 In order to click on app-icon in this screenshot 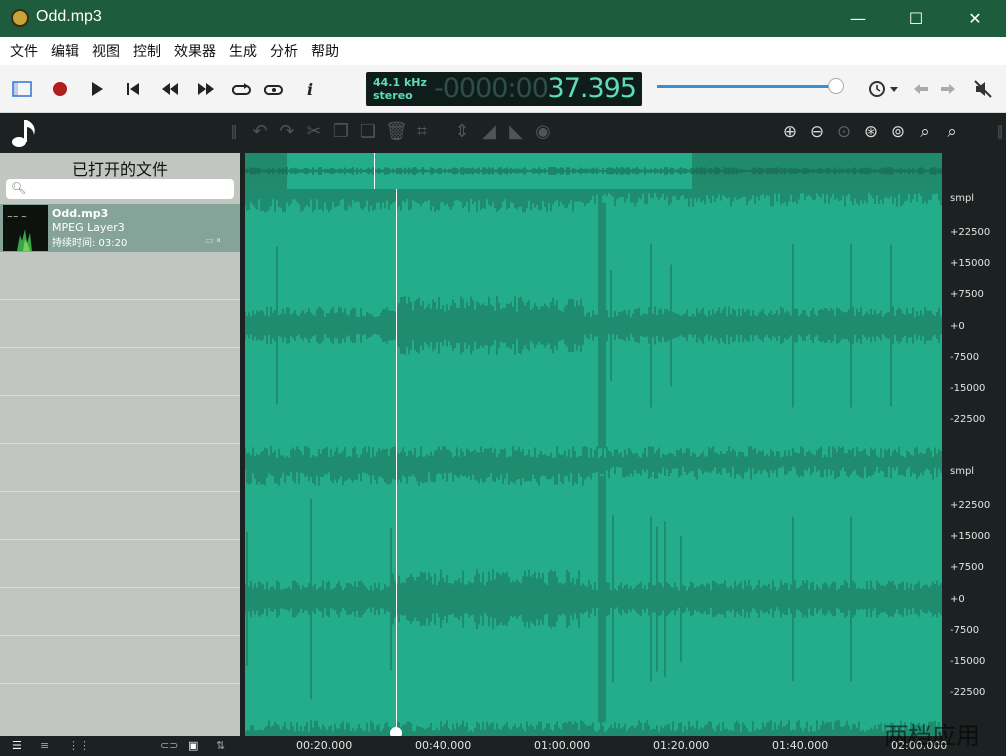, I will do `click(20, 18)`.